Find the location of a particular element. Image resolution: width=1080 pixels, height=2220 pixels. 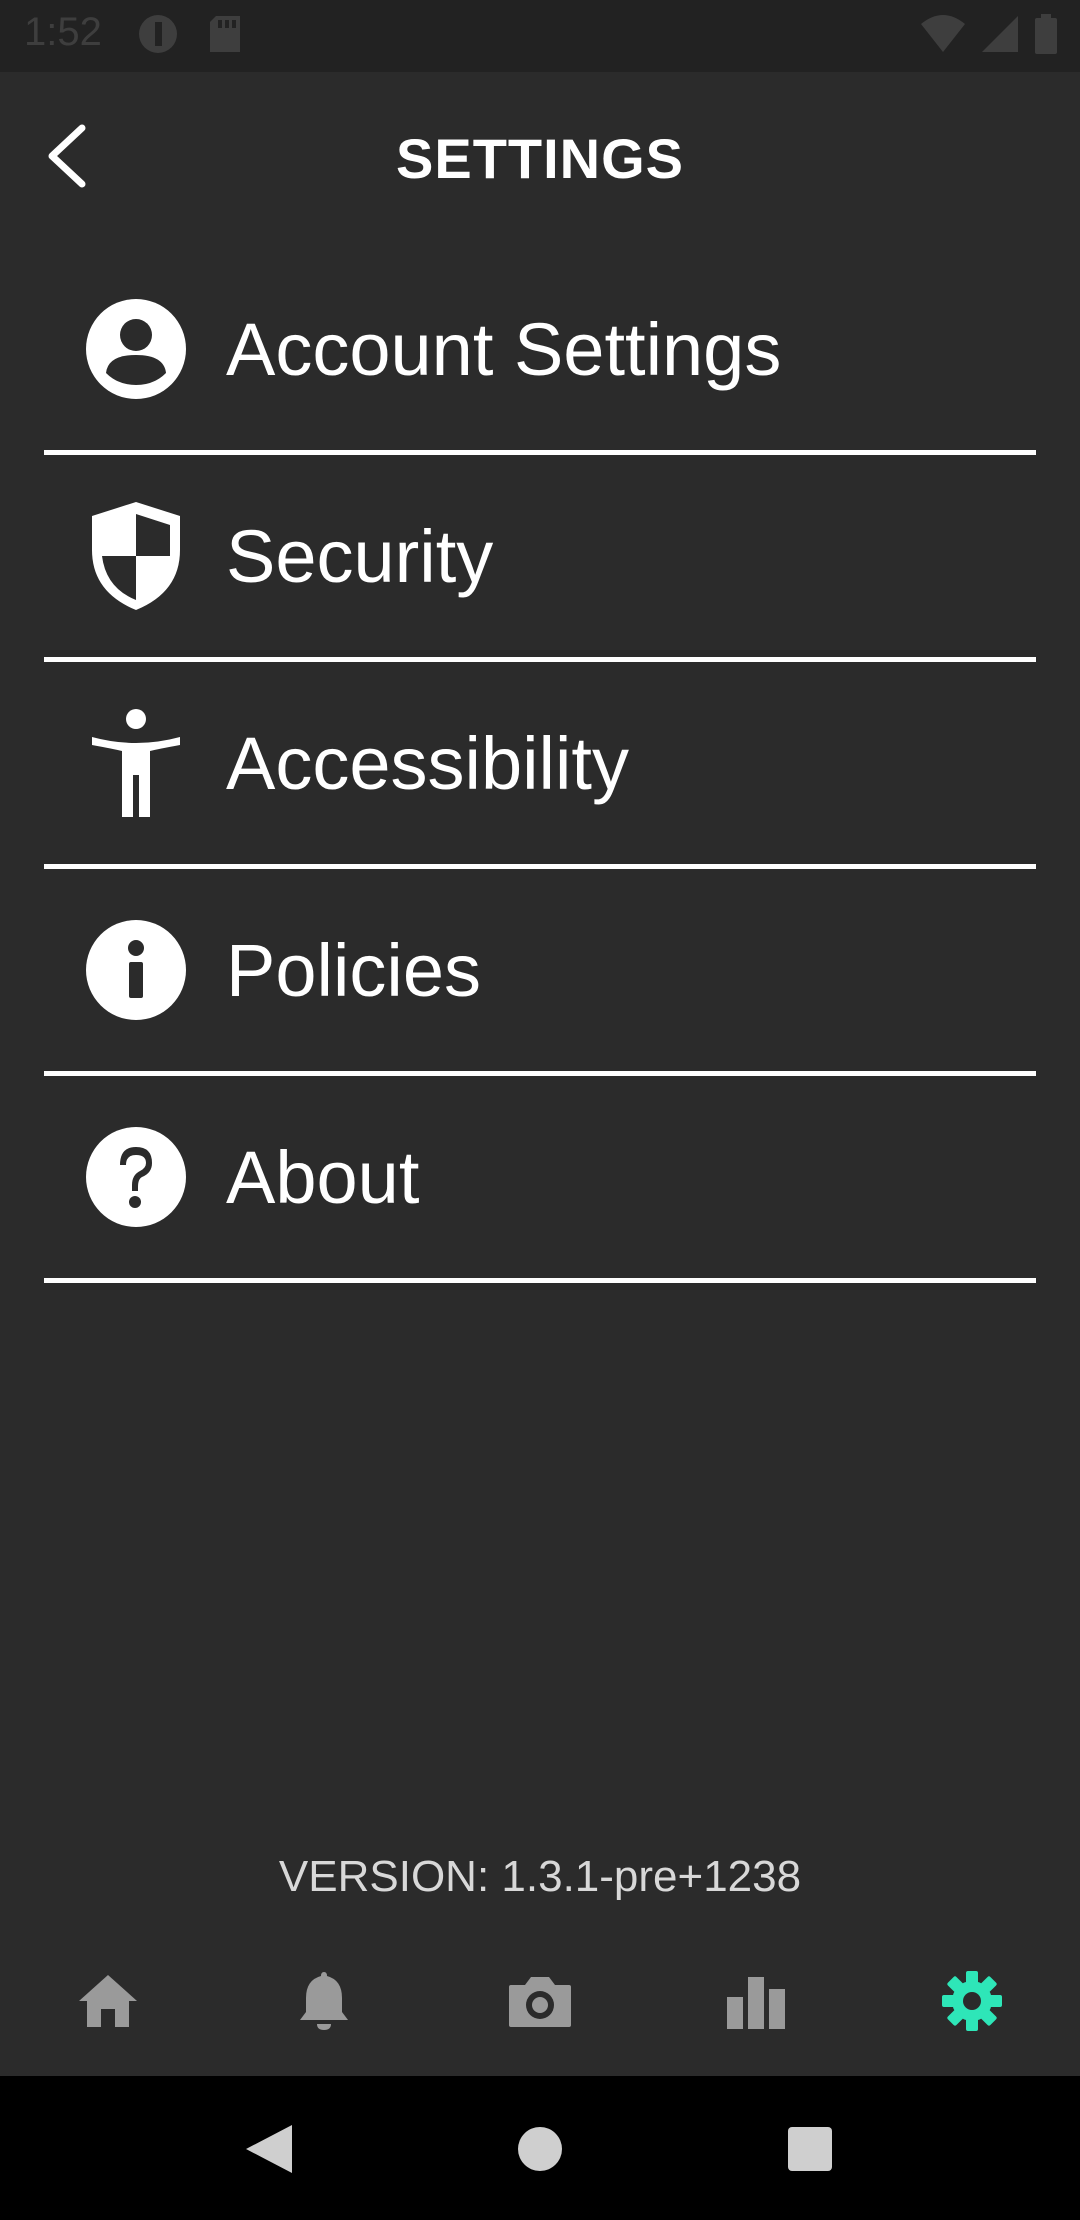

gear-icon is located at coordinates (972, 2001).